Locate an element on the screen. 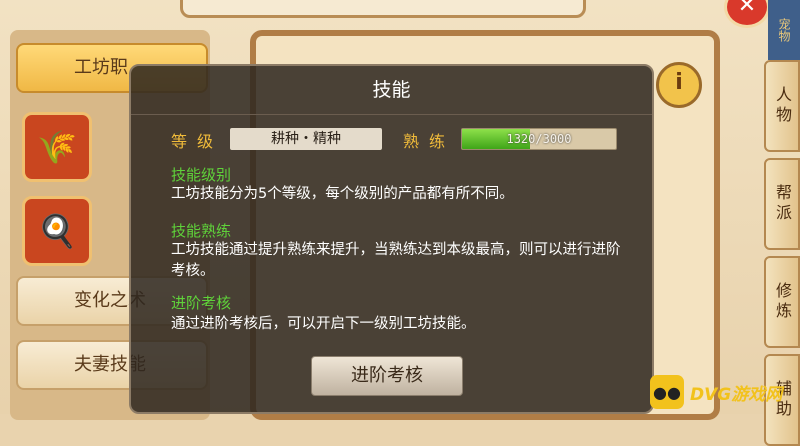 This screenshot has height=446, width=800. watermark-text: DVG游戏网 is located at coordinates (736, 394).